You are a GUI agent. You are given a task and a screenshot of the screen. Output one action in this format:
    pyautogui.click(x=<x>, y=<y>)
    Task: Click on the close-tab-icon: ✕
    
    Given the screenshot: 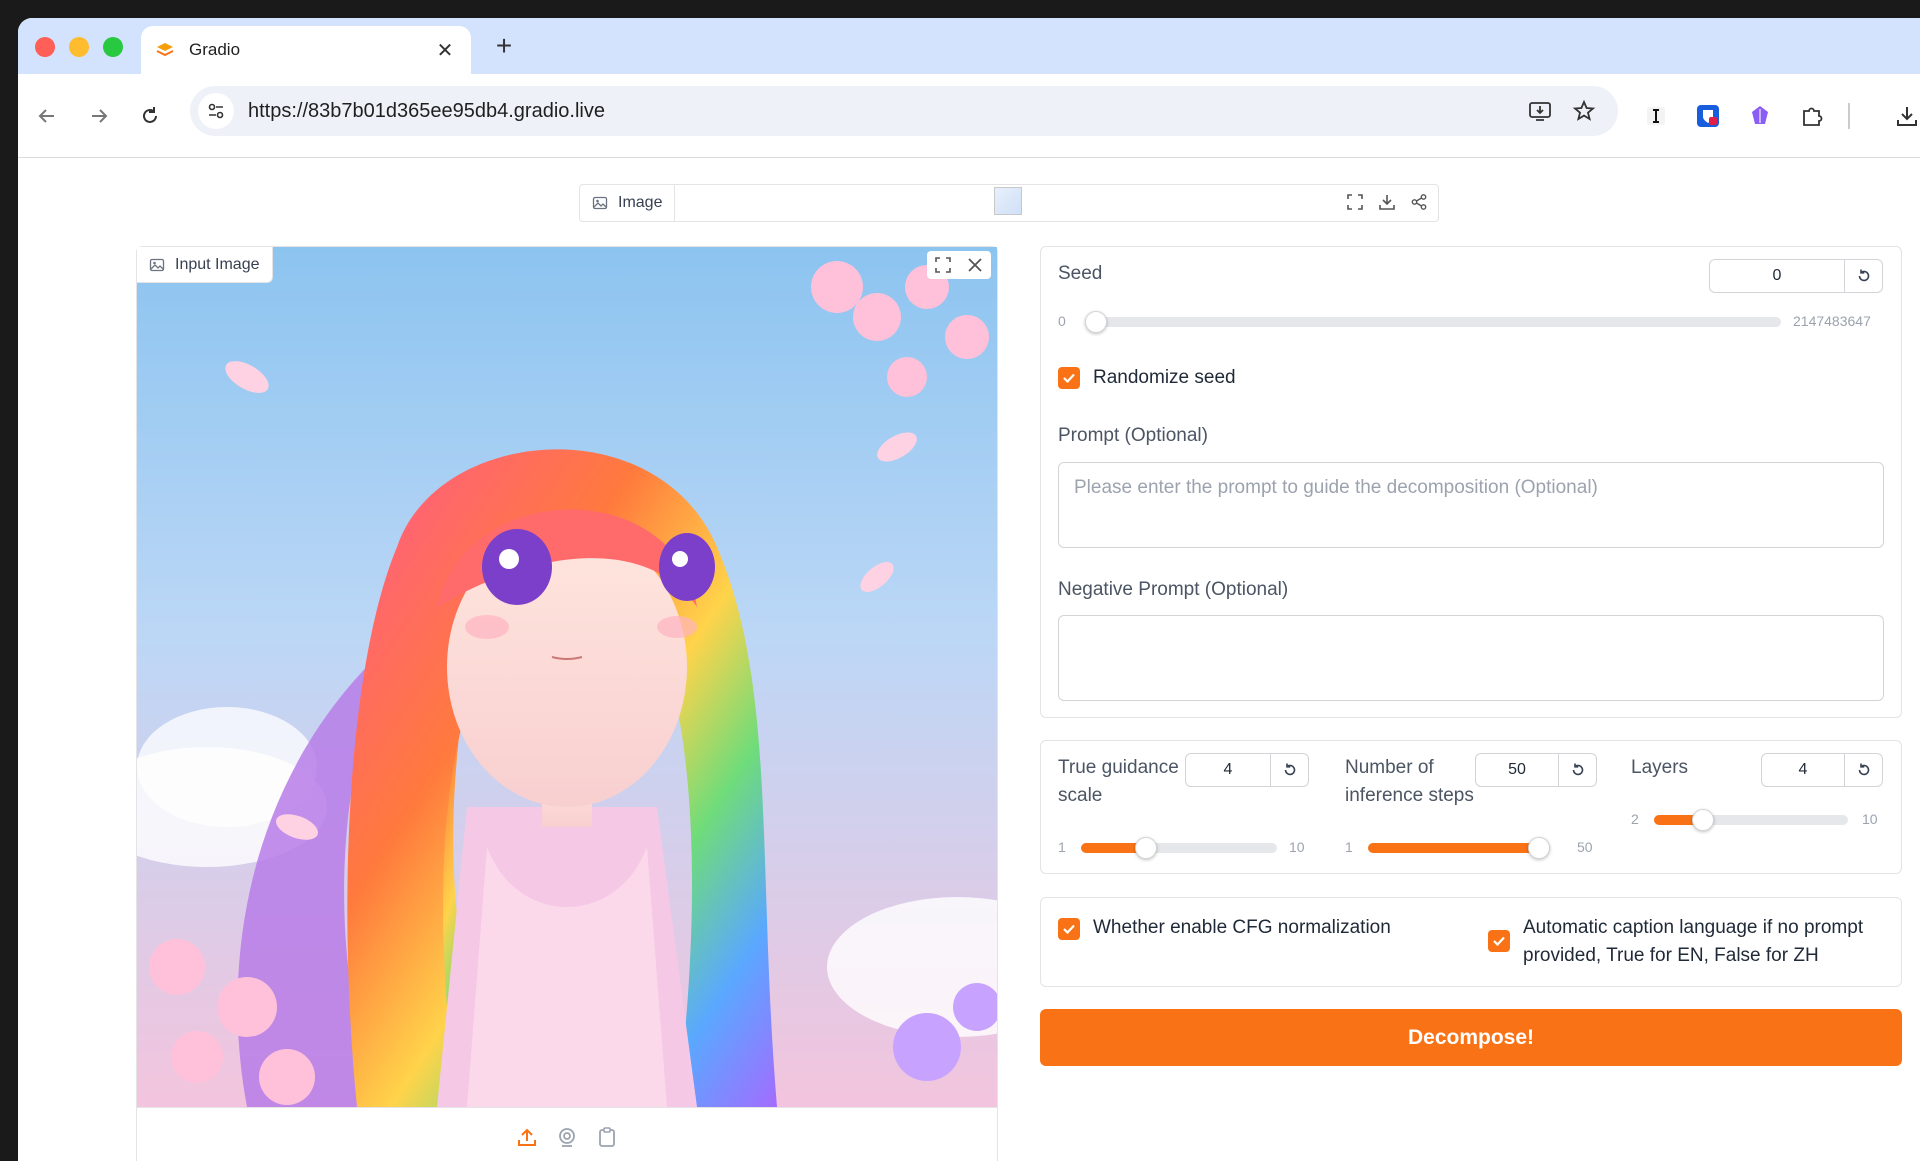 What is the action you would take?
    pyautogui.click(x=445, y=50)
    